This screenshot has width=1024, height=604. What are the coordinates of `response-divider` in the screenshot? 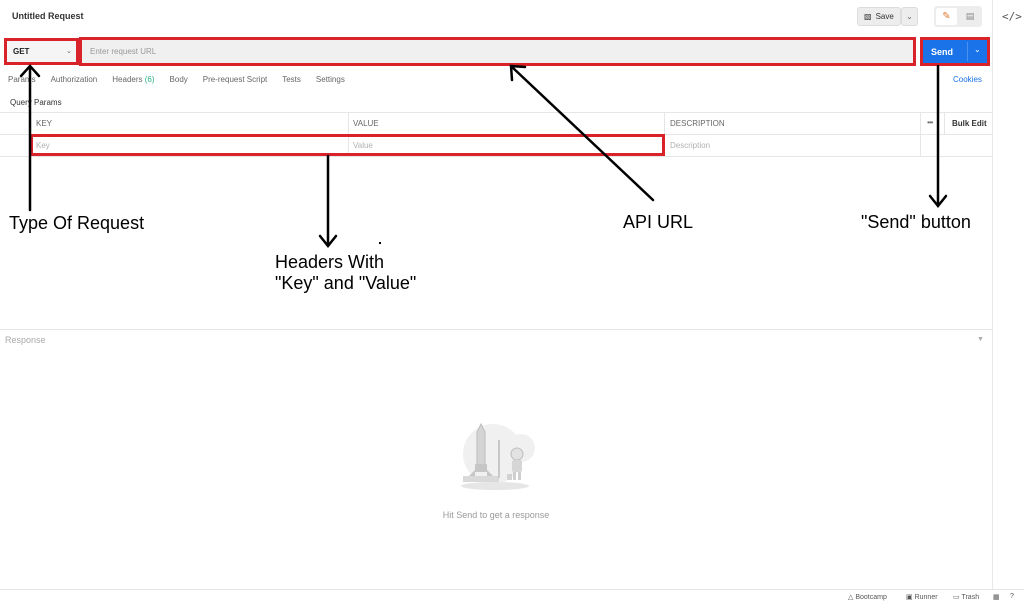 It's located at (496, 329).